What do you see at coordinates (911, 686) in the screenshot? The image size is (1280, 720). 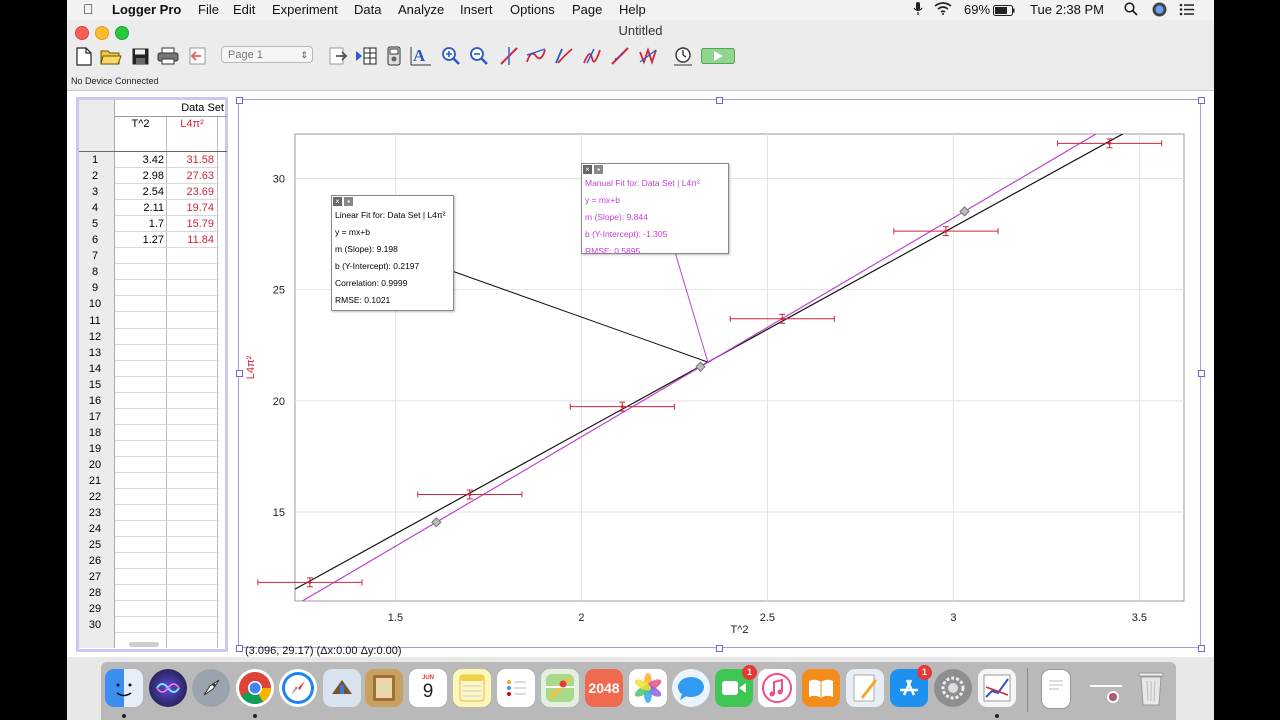 I see `app-store-icon: 1` at bounding box center [911, 686].